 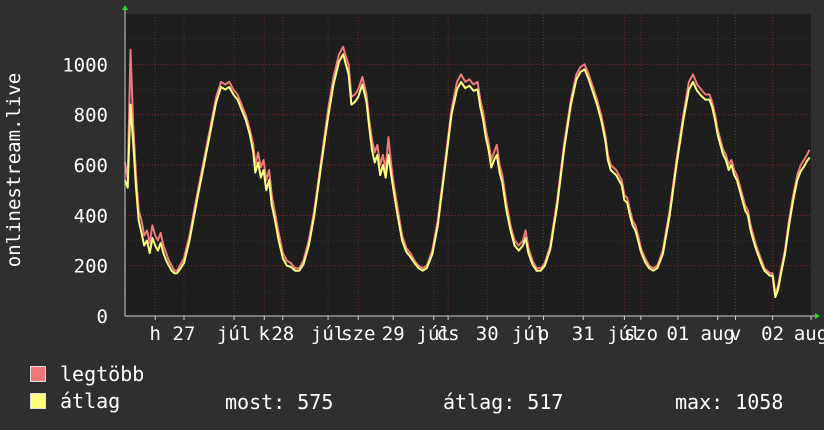 What do you see at coordinates (154, 334) in the screenshot?
I see `x-tick-label: h` at bounding box center [154, 334].